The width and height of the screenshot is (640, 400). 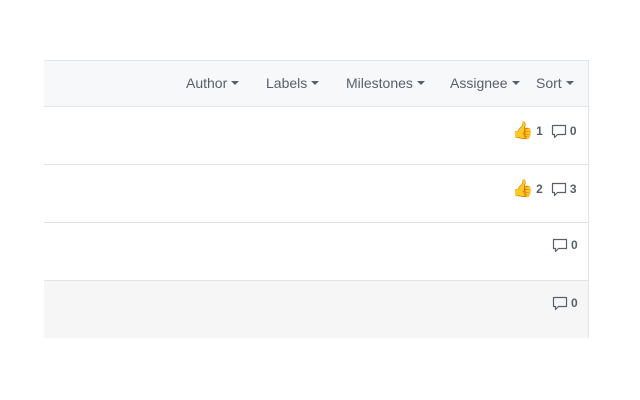 I want to click on issue-row: 👍 2 3, so click(x=316, y=194).